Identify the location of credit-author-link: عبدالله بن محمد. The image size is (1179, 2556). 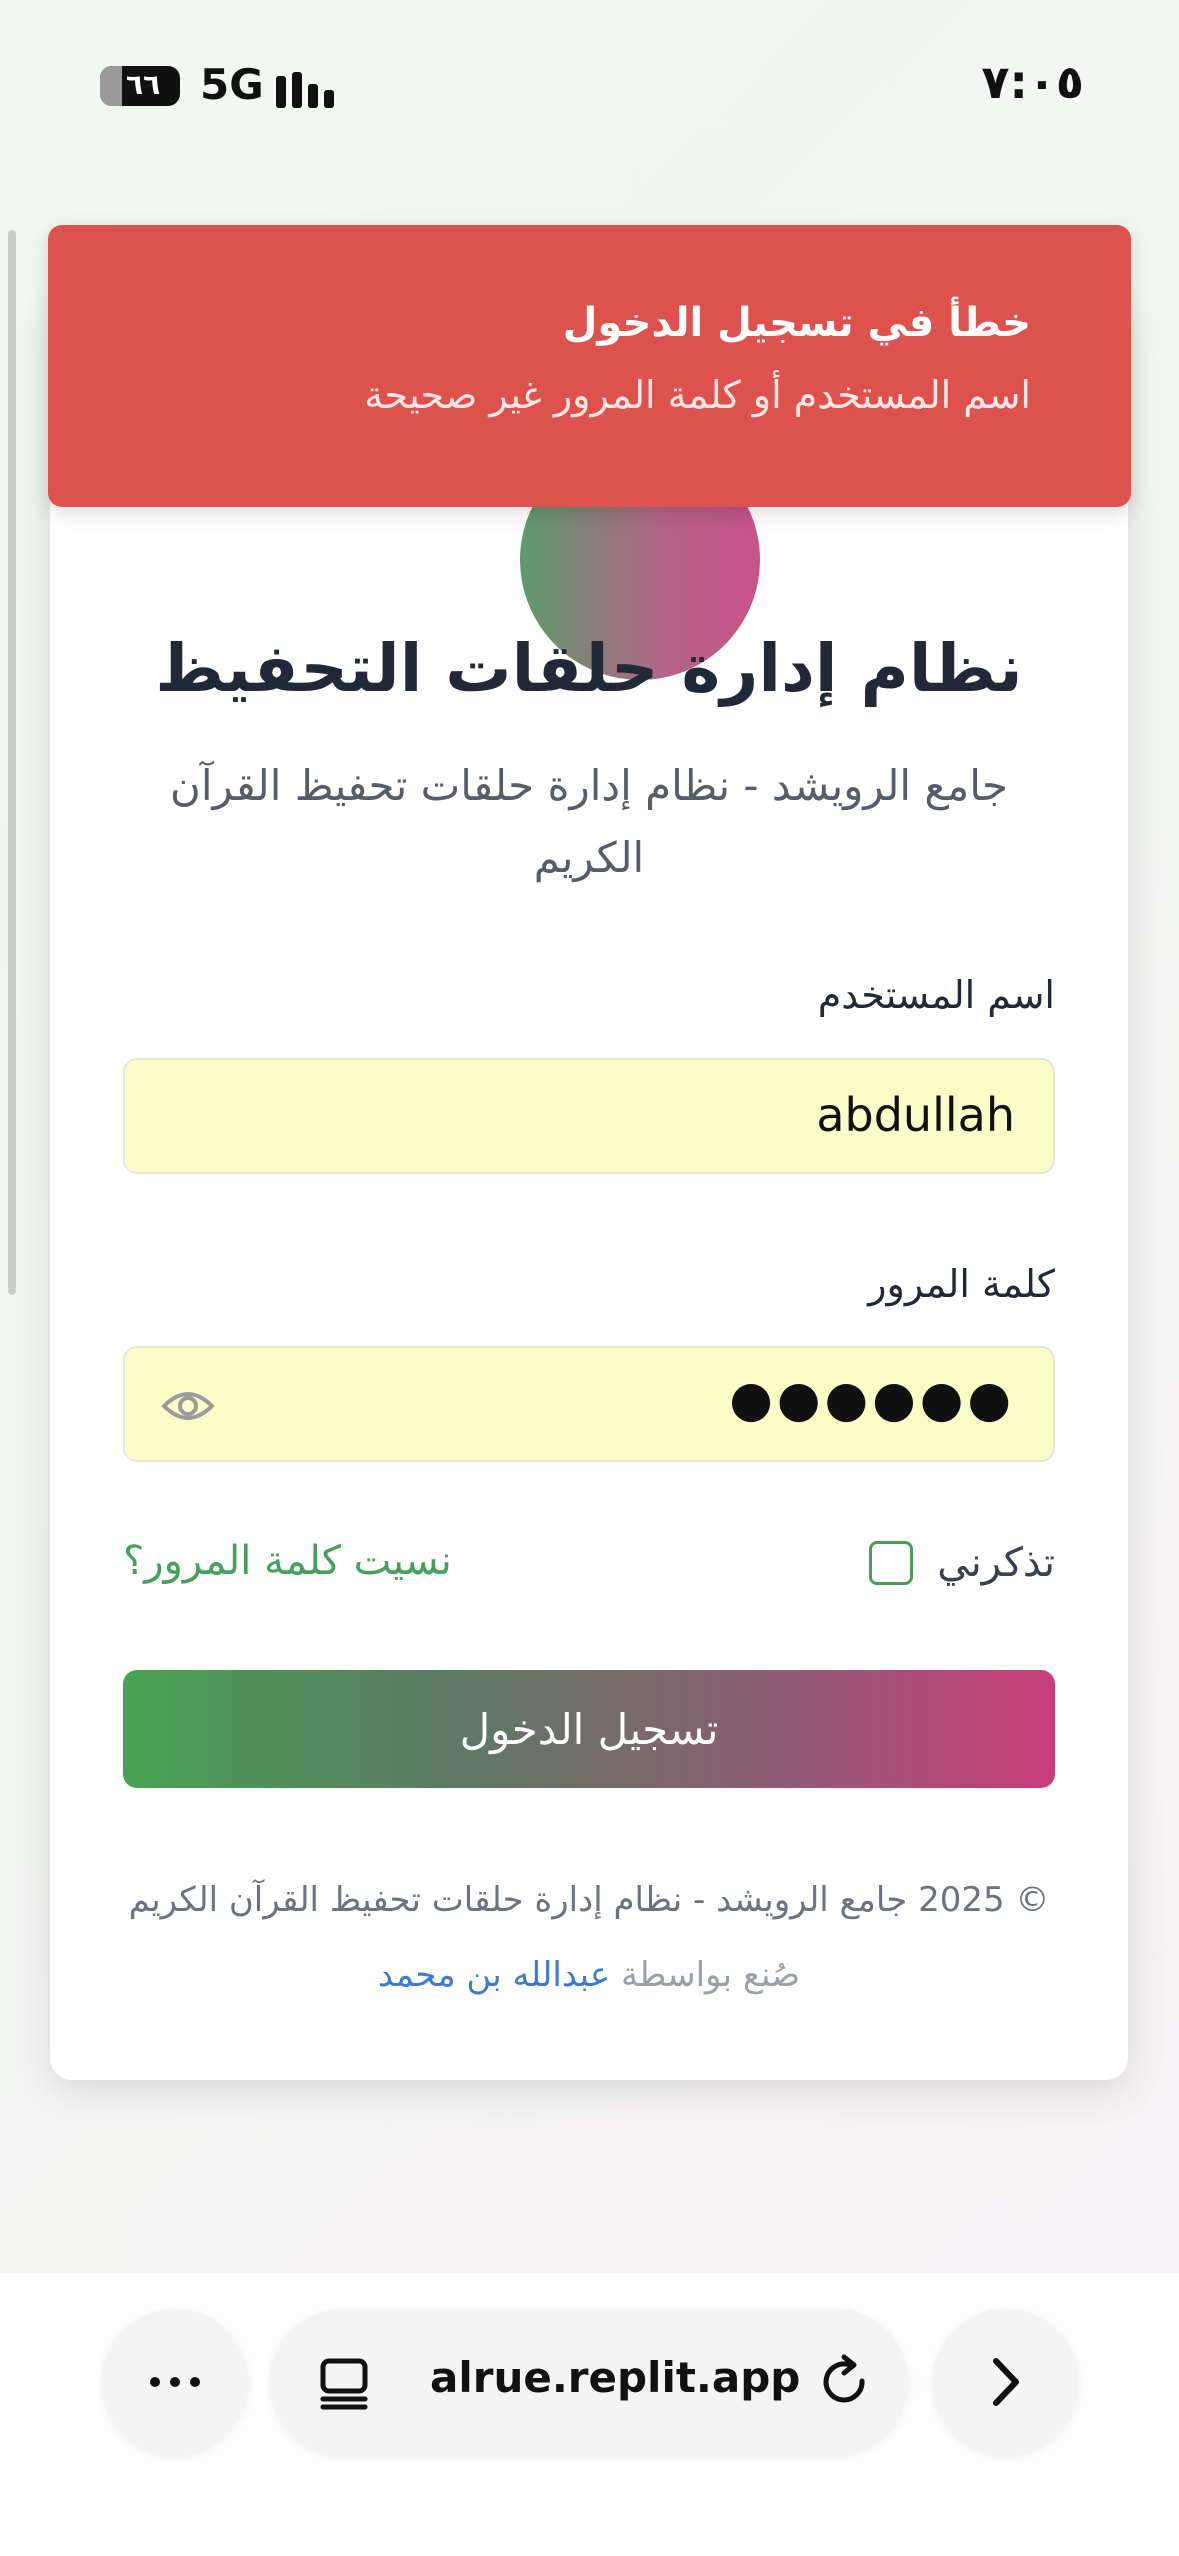
(494, 1975).